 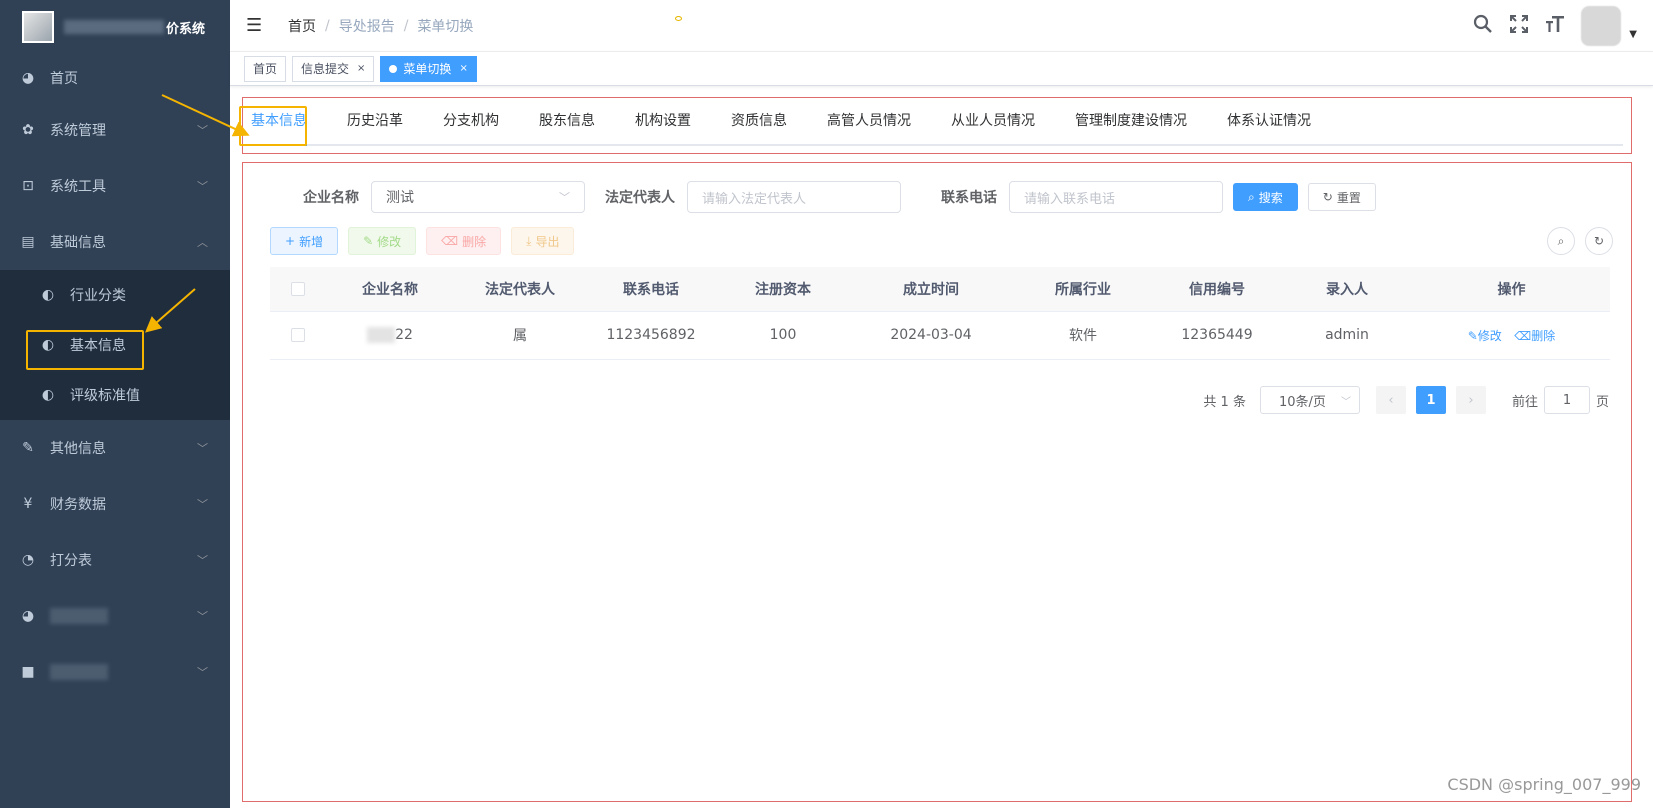 I want to click on next-page-button: ›, so click(x=1470, y=400).